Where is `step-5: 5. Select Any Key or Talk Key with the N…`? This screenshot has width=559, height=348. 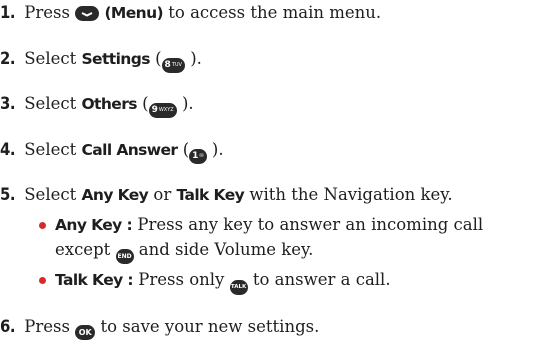
step-5: 5. Select Any Key or Talk Key with the N… is located at coordinates (226, 195).